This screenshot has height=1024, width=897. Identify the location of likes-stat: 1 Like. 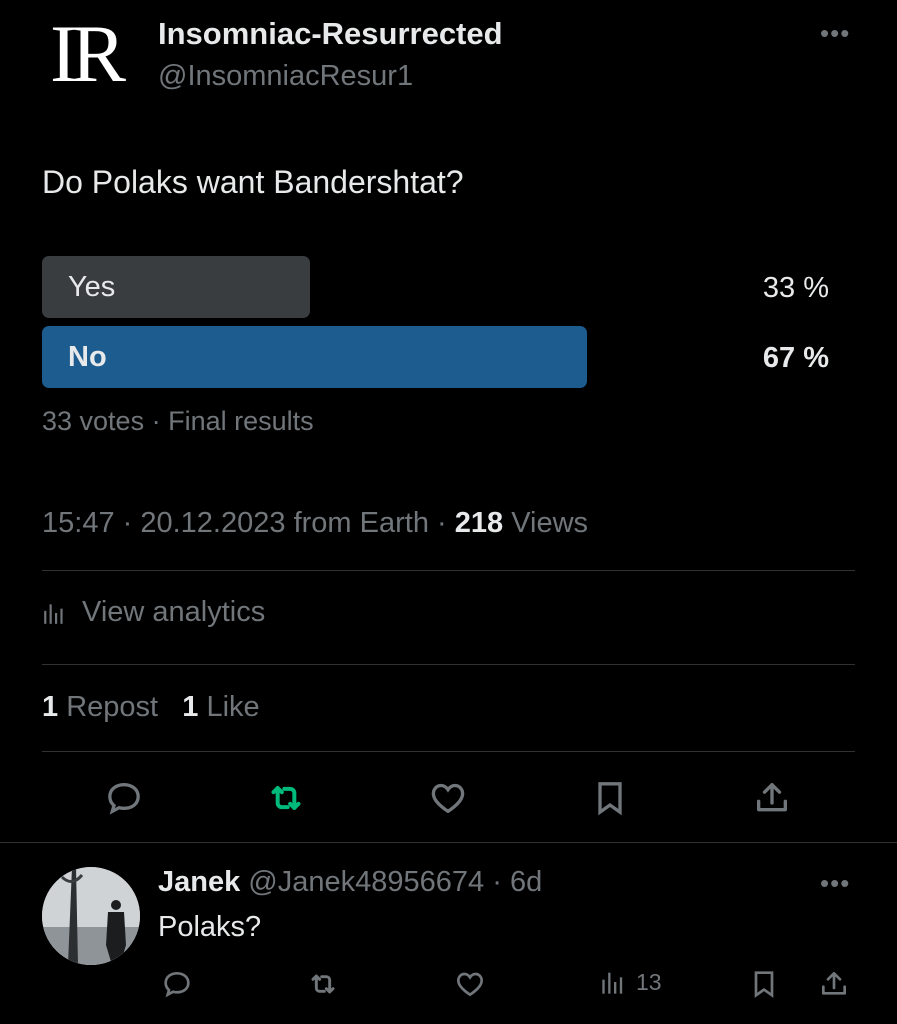
(220, 707).